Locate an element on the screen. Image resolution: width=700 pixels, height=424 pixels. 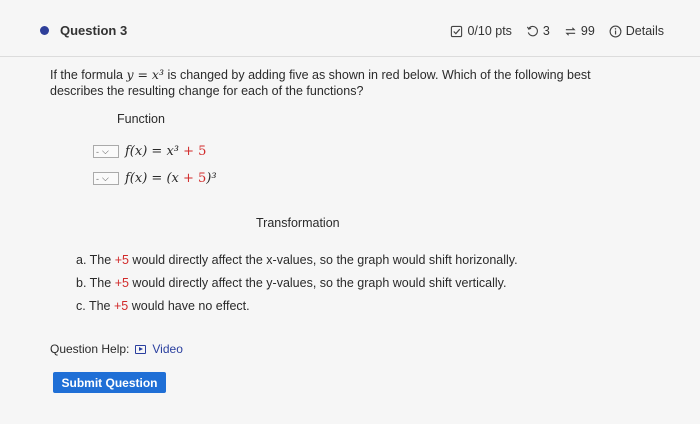
details-link: Details is located at coordinates (645, 31).